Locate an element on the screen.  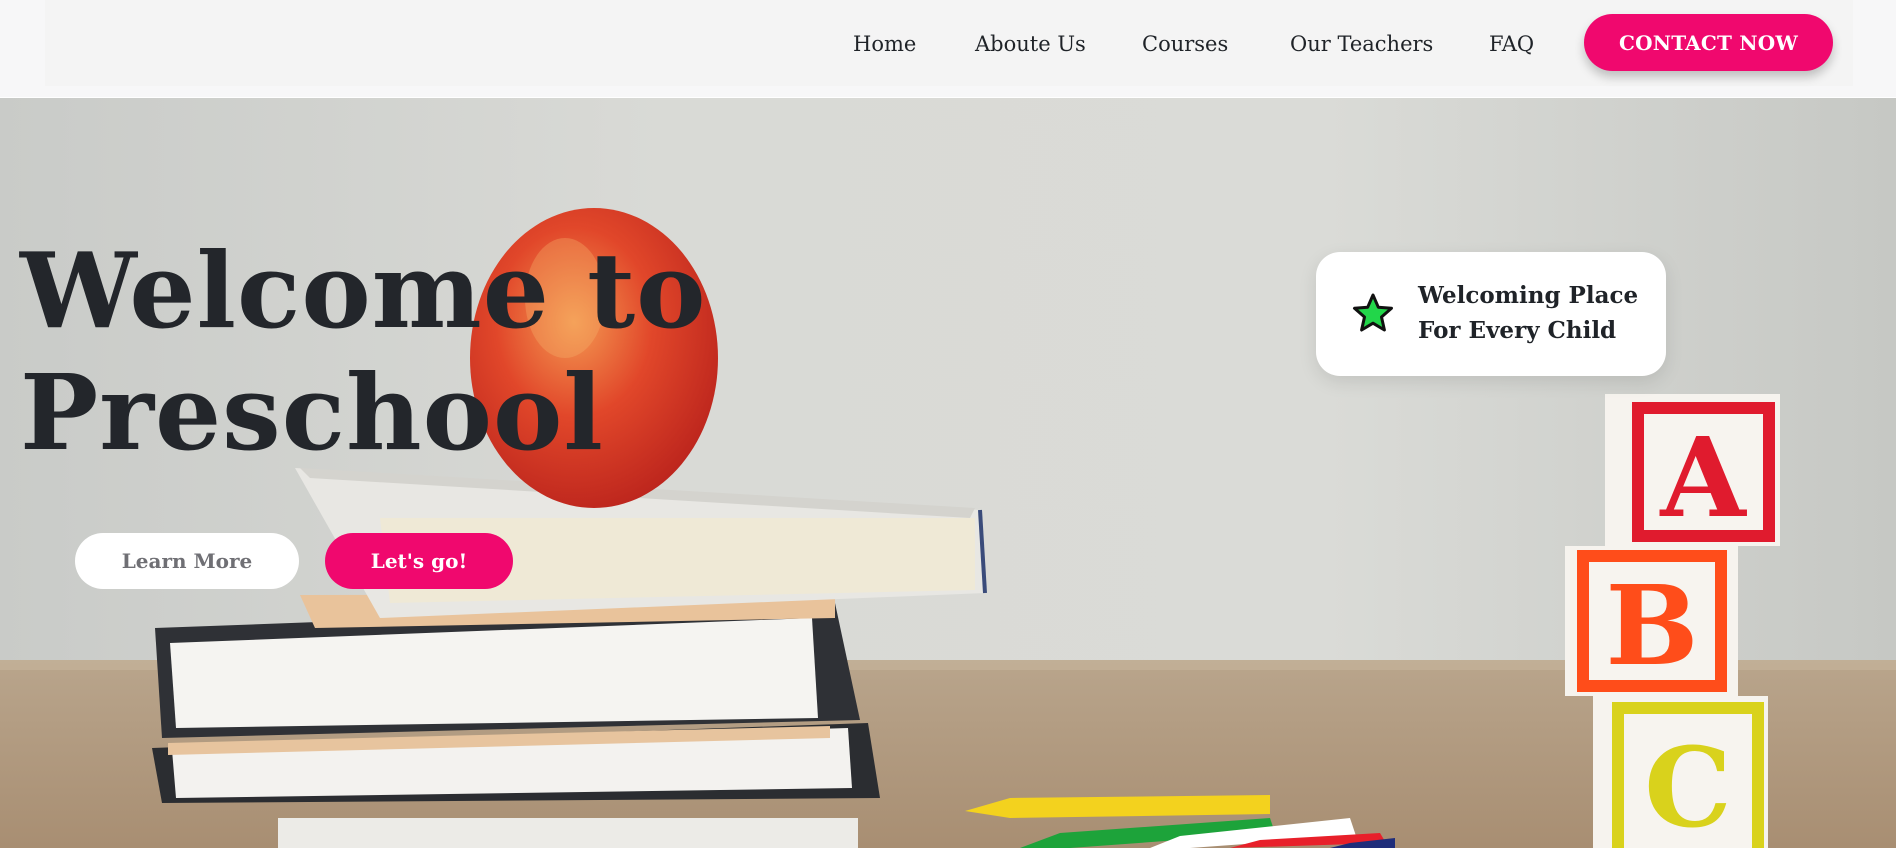
hero-title: Welcome to Preschool is located at coordinates (363, 352).